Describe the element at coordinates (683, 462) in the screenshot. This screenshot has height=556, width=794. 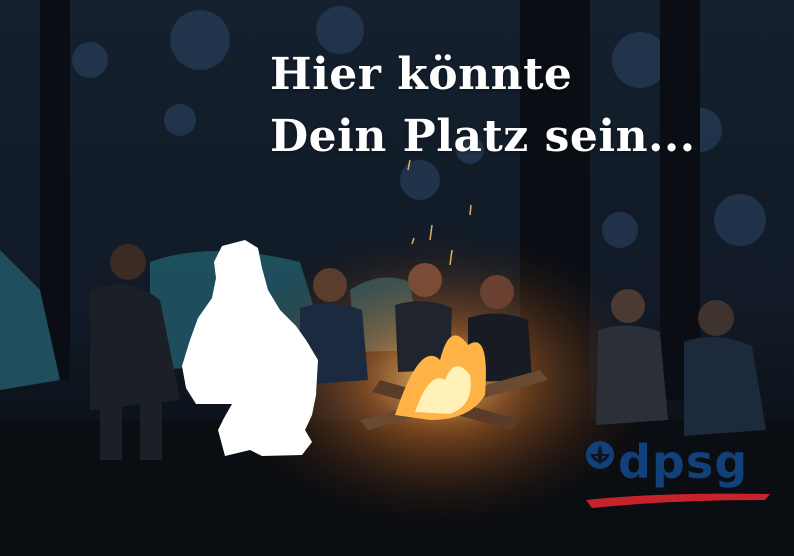
I see `logo-text: dpsg` at that location.